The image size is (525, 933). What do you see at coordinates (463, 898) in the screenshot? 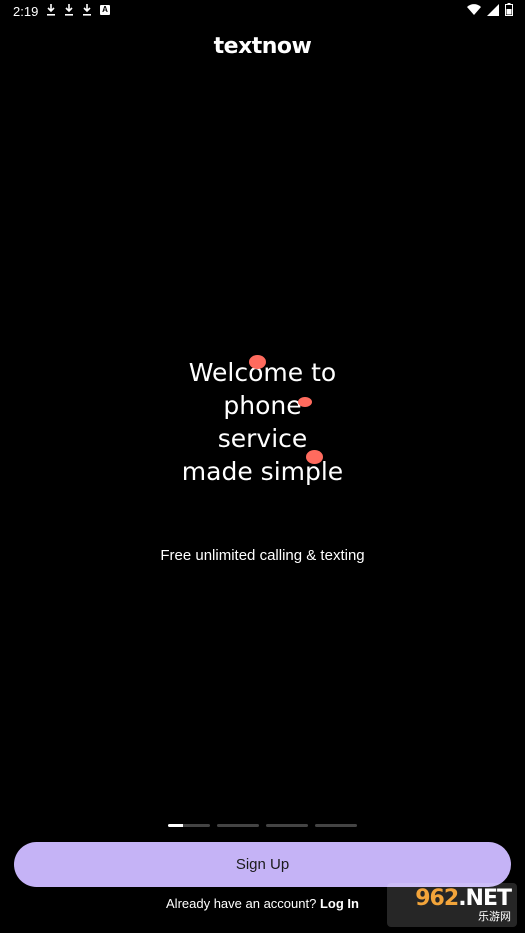
I see `watermark-text: 962.NET` at bounding box center [463, 898].